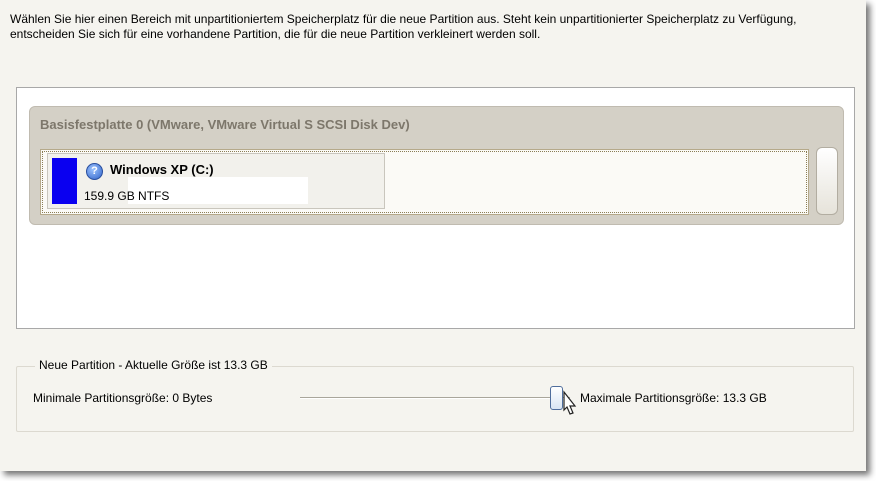 The height and width of the screenshot is (481, 876). Describe the element at coordinates (123, 398) in the screenshot. I see `min-size-label: Minimale Partitionsgröße: 0 Bytes` at that location.